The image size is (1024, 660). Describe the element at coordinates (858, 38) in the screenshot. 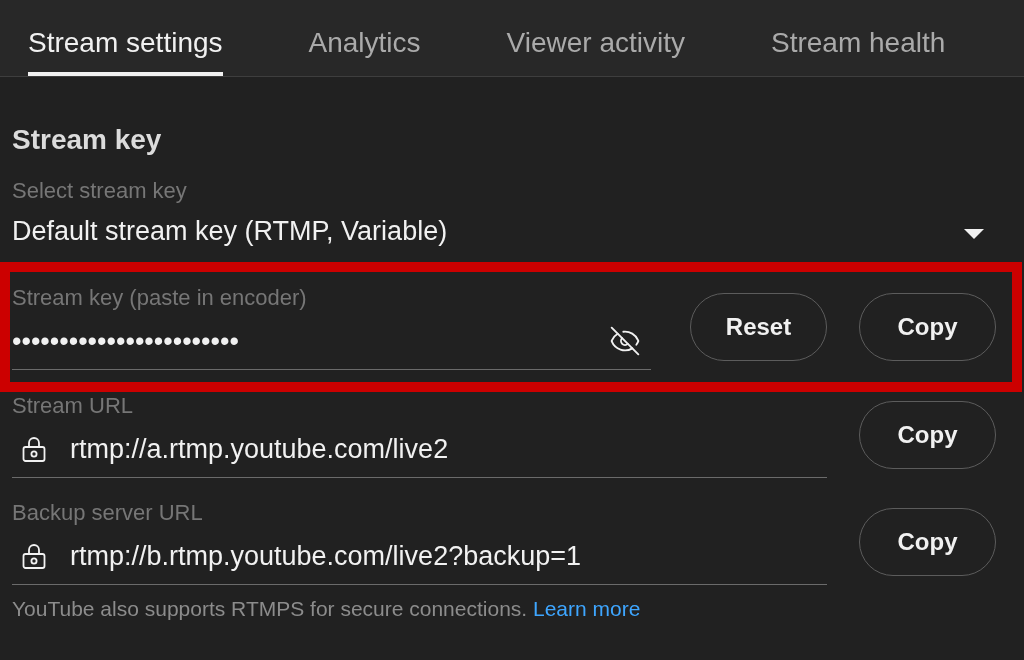

I see `tab: Stream health` at that location.